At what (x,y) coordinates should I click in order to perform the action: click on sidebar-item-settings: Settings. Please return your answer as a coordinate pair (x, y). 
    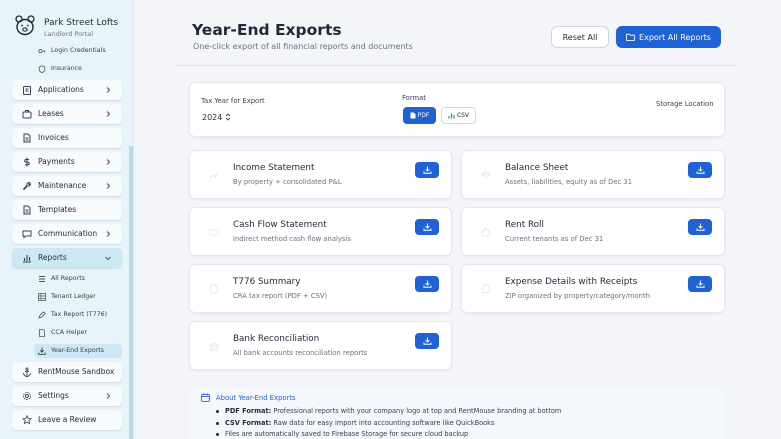
    Looking at the image, I should click on (67, 396).